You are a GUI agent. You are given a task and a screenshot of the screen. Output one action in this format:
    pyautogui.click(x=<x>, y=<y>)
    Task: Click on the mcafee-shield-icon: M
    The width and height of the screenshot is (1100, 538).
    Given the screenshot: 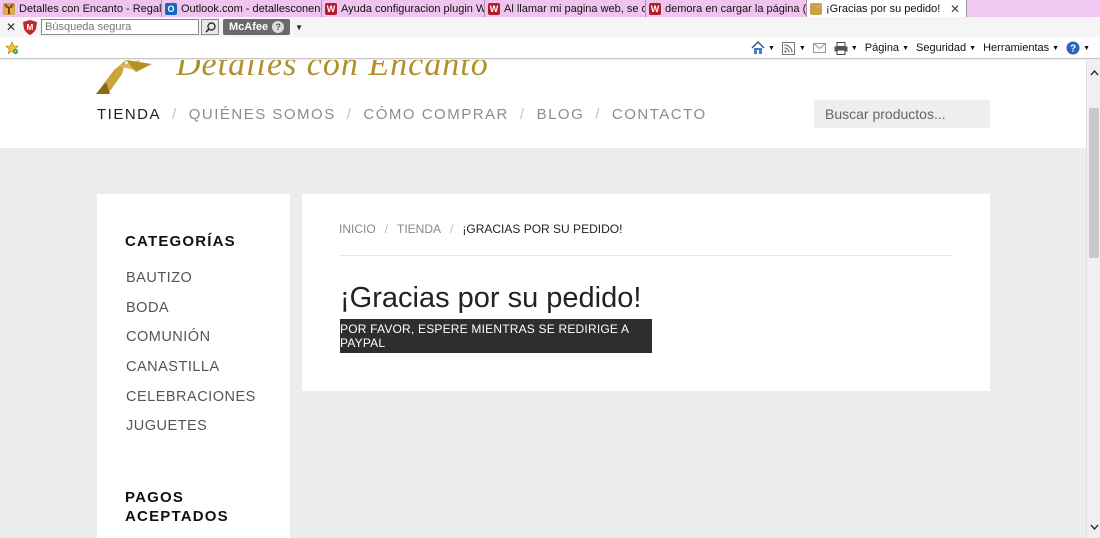 What is the action you would take?
    pyautogui.click(x=30, y=27)
    